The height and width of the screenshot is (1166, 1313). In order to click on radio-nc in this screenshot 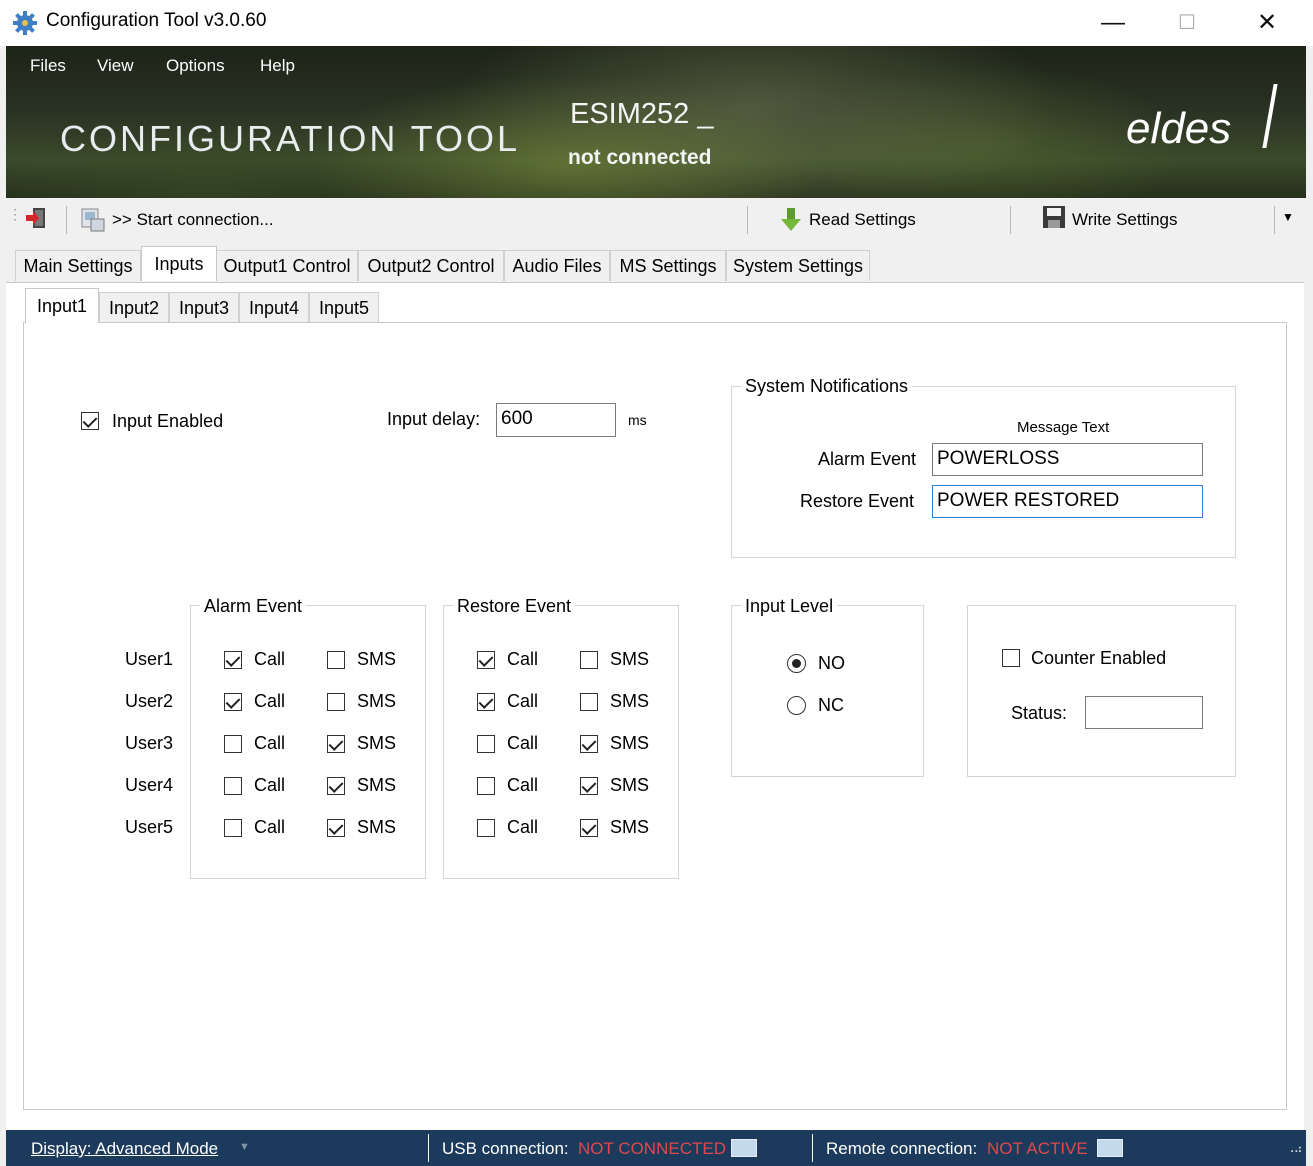, I will do `click(796, 705)`.